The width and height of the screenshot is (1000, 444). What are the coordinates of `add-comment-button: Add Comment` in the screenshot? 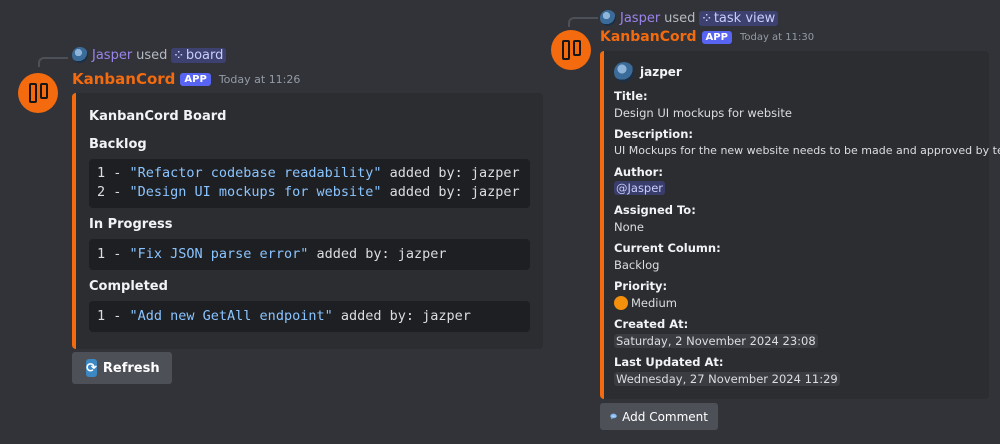 It's located at (659, 416).